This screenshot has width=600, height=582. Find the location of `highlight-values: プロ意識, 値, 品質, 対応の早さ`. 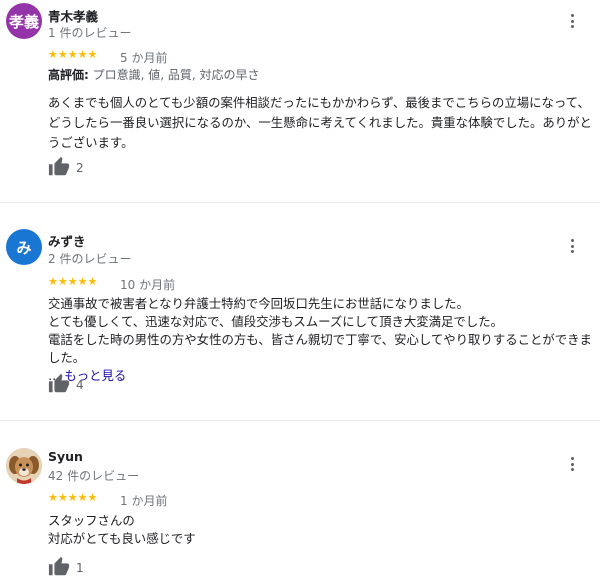

highlight-values: プロ意識, 値, 品質, 対応の早さ is located at coordinates (176, 75).